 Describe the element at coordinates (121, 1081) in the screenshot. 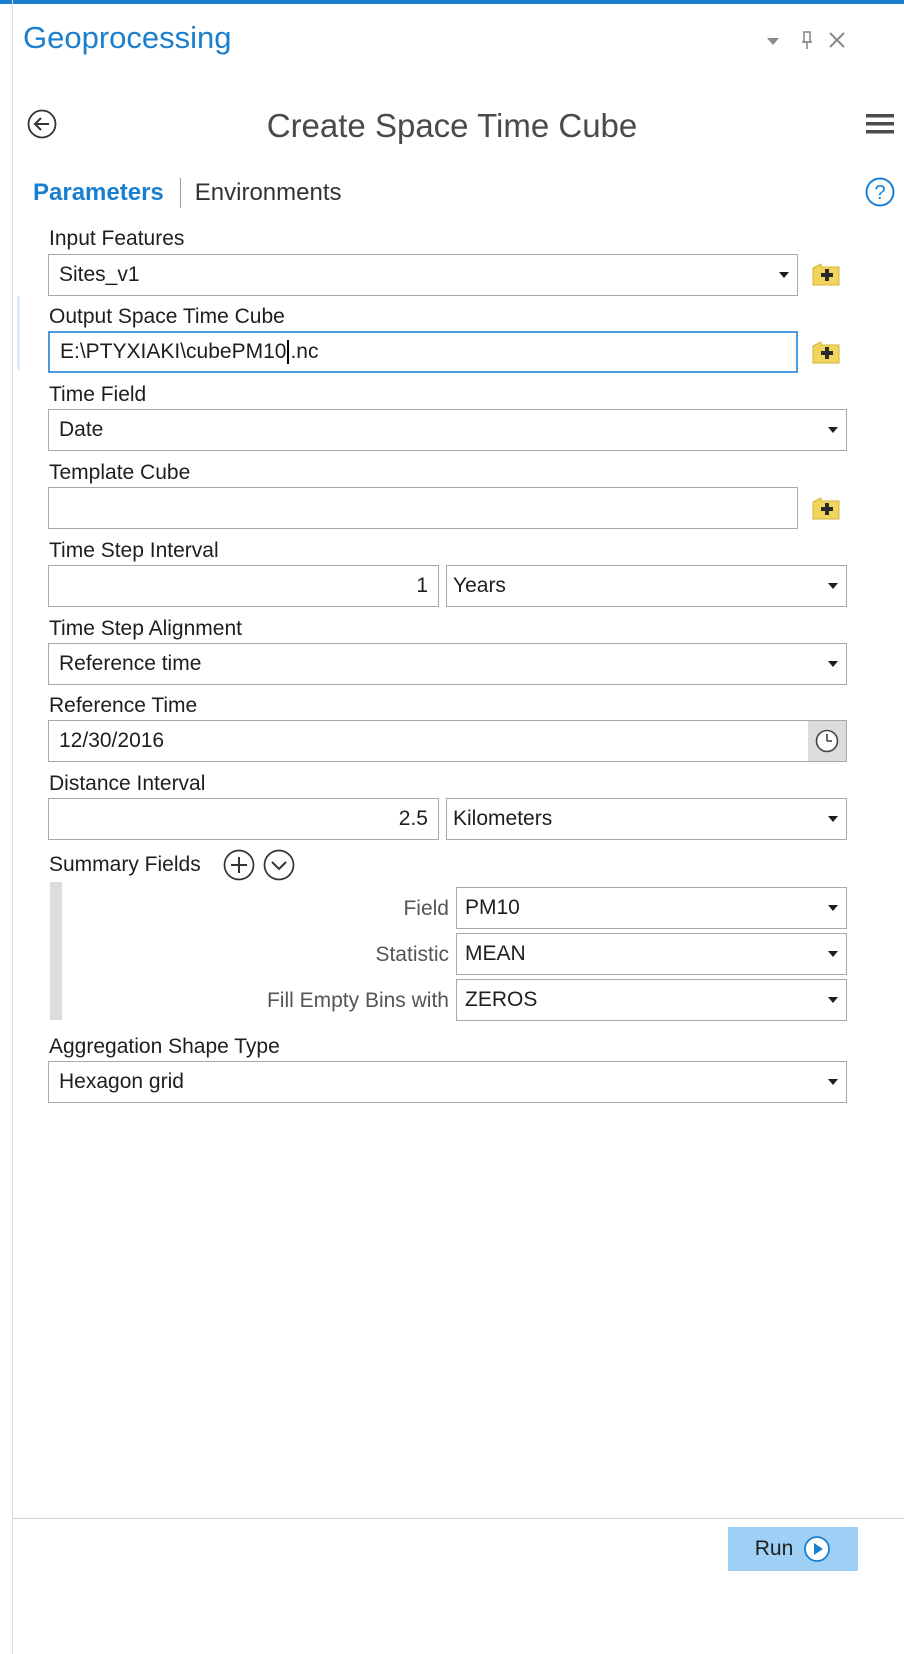

I see `aggregation-shape-value: Hexagon grid` at that location.